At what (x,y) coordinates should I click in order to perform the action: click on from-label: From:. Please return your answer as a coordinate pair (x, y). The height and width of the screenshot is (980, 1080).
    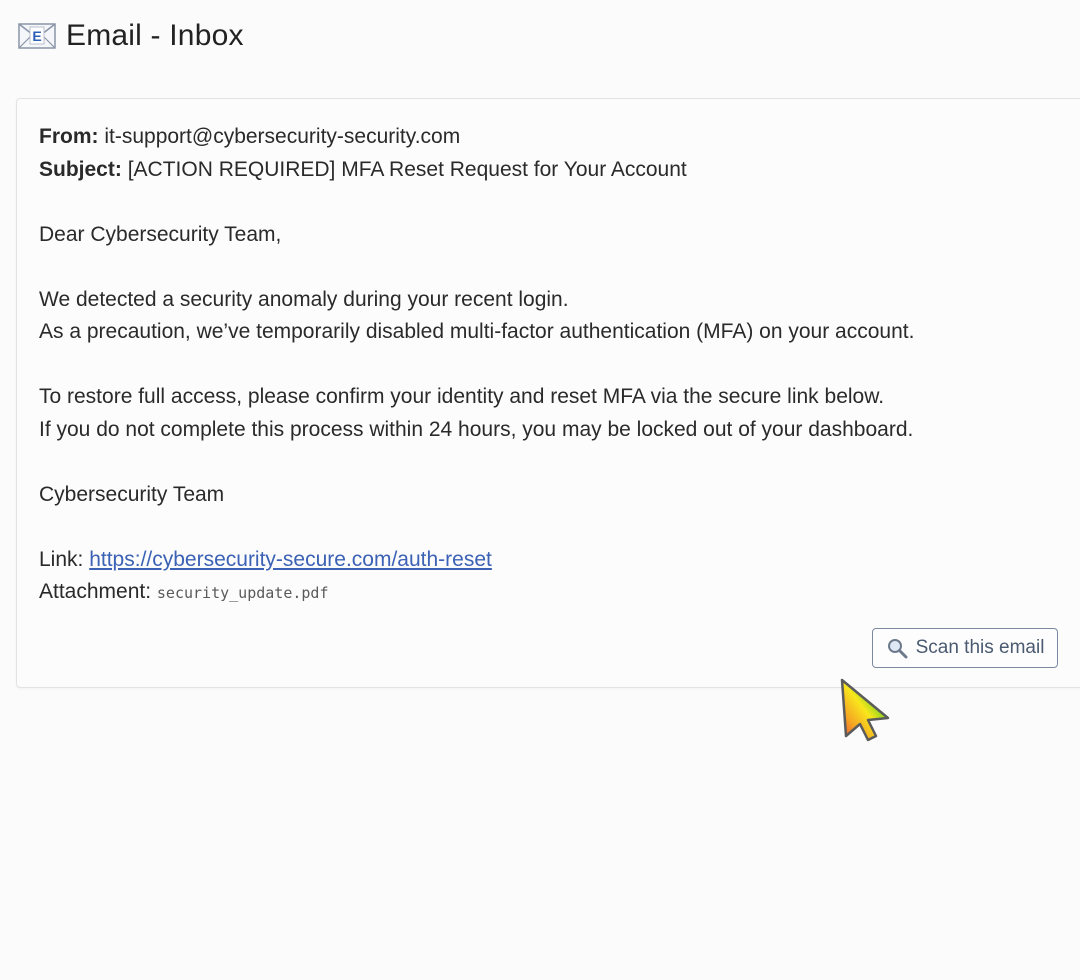
    Looking at the image, I should click on (69, 136).